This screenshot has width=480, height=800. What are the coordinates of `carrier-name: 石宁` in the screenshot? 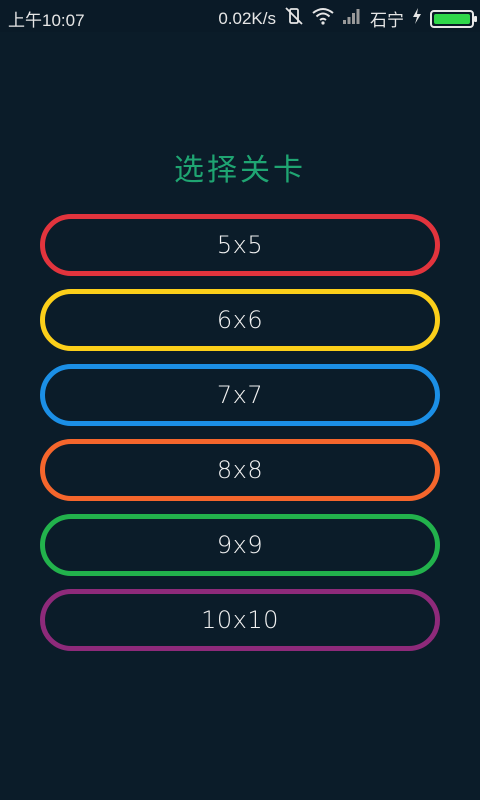 It's located at (387, 20).